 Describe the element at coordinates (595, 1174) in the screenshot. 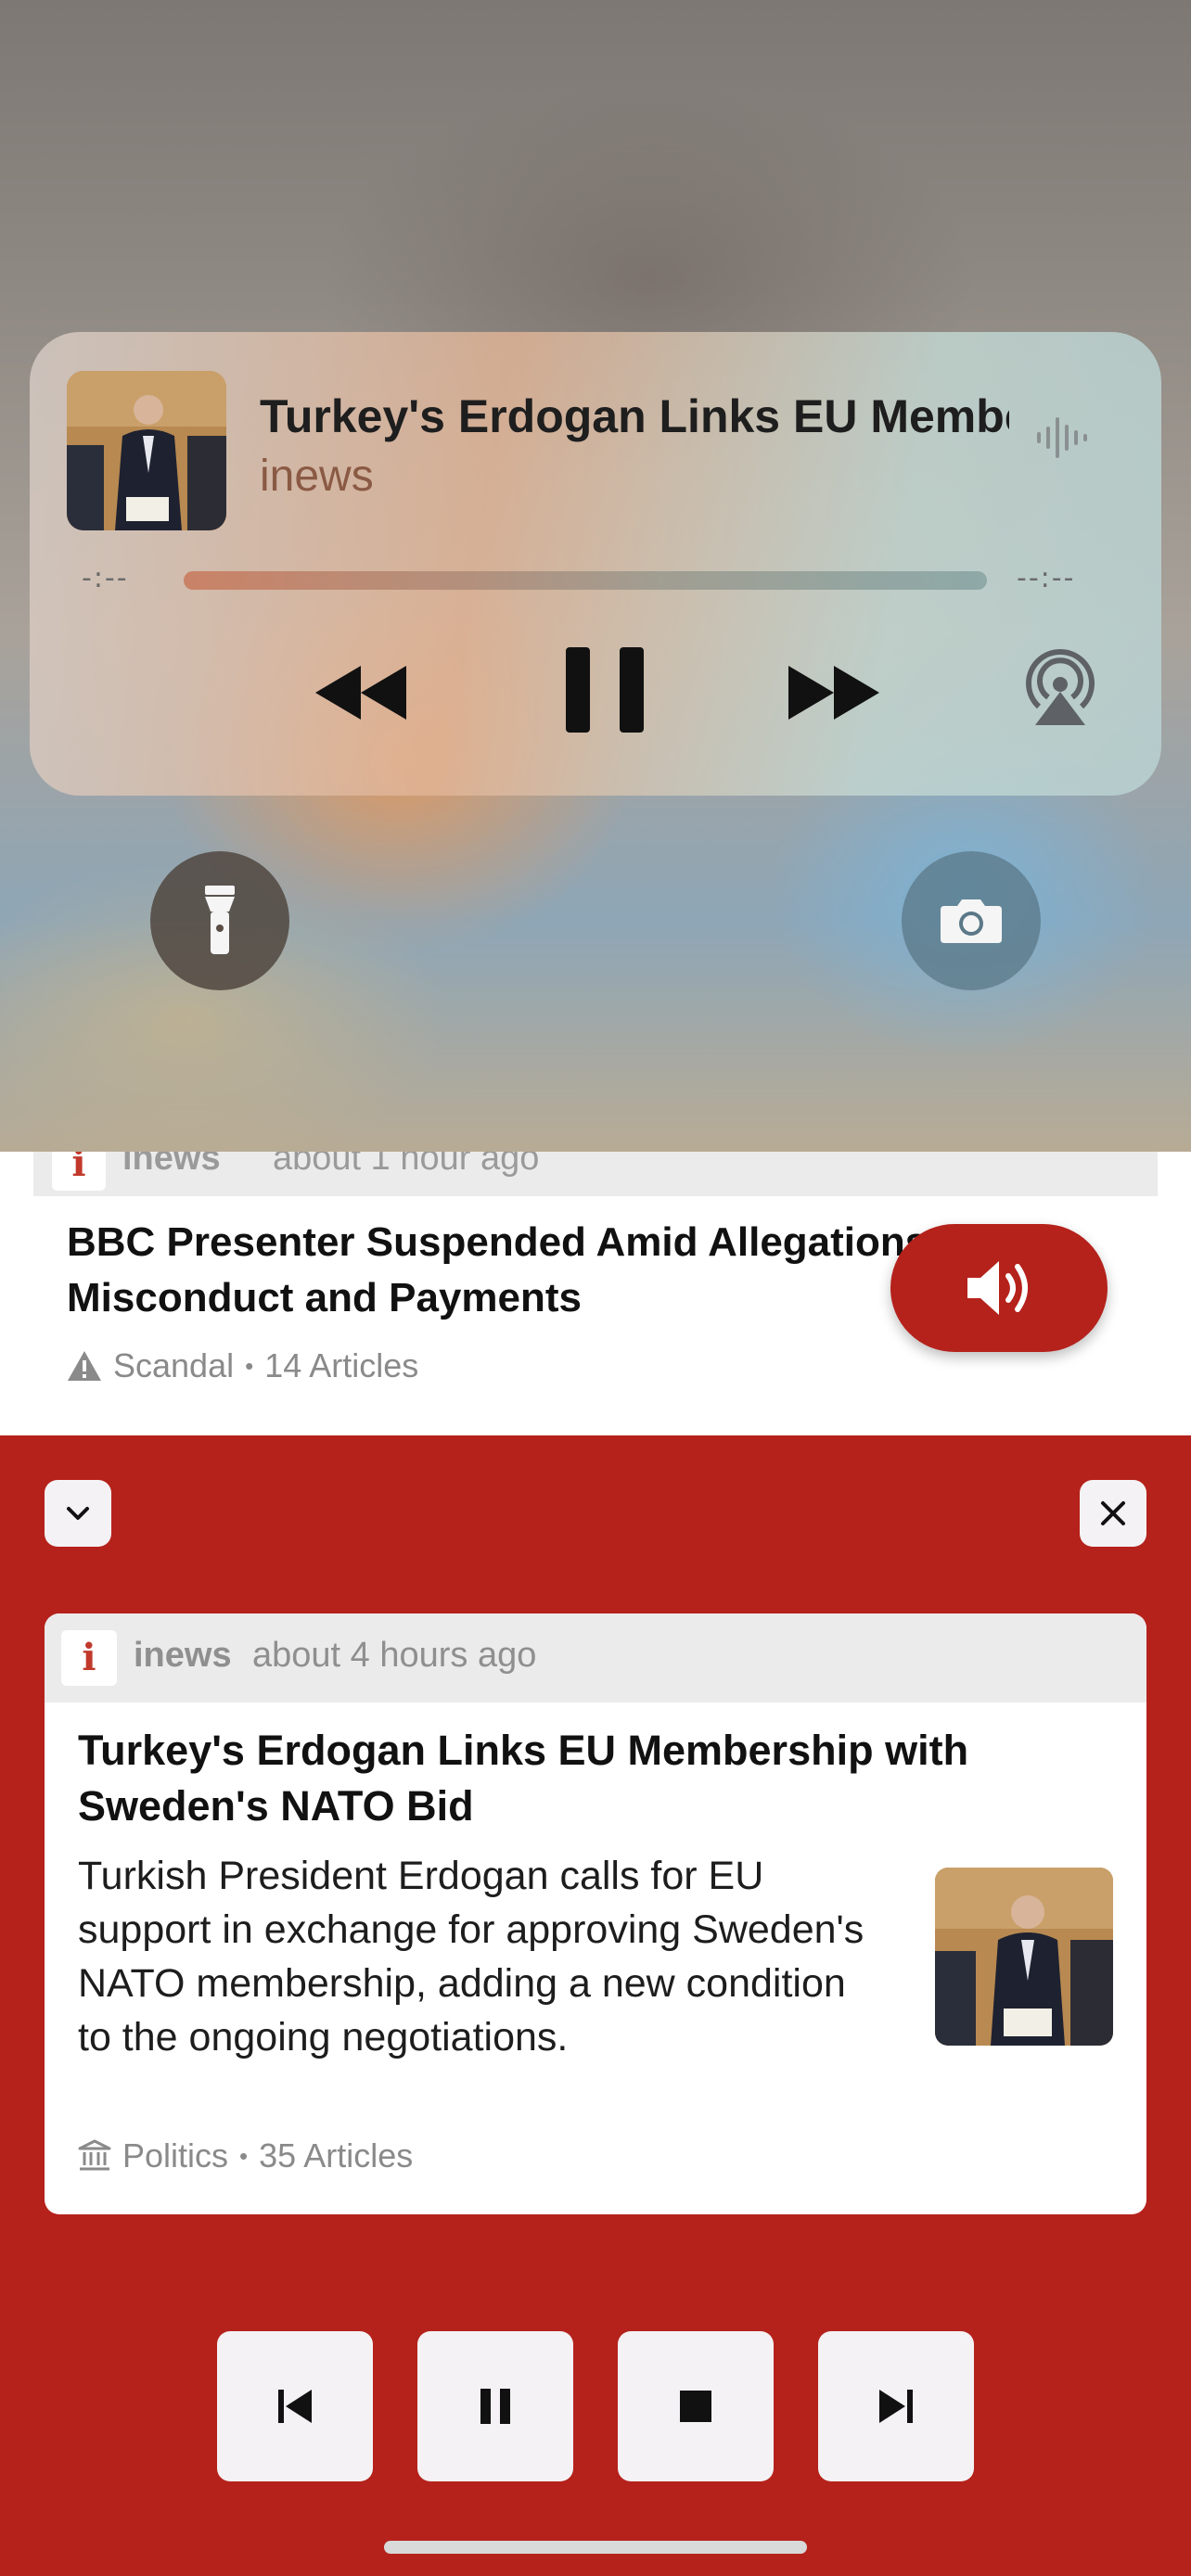

I see `feed-item-header: i inews about 1 hour ago` at that location.